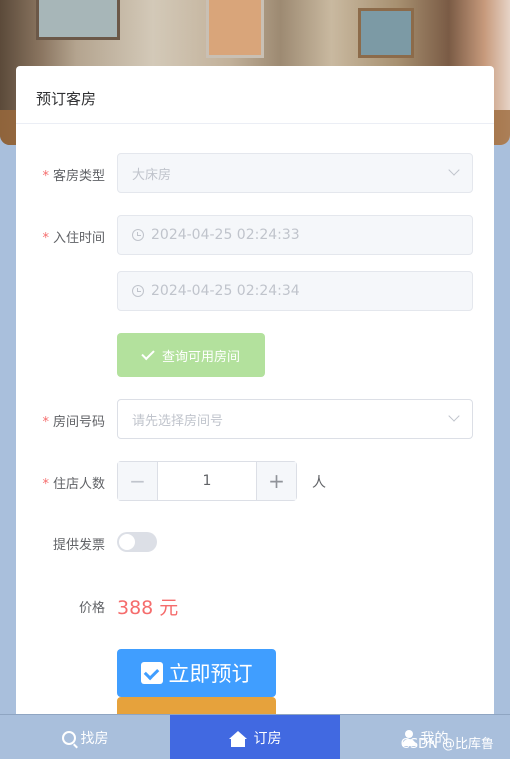 Image resolution: width=510 pixels, height=759 pixels. Describe the element at coordinates (200, 357) in the screenshot. I see `query-button-label: 查询可用房间` at that location.